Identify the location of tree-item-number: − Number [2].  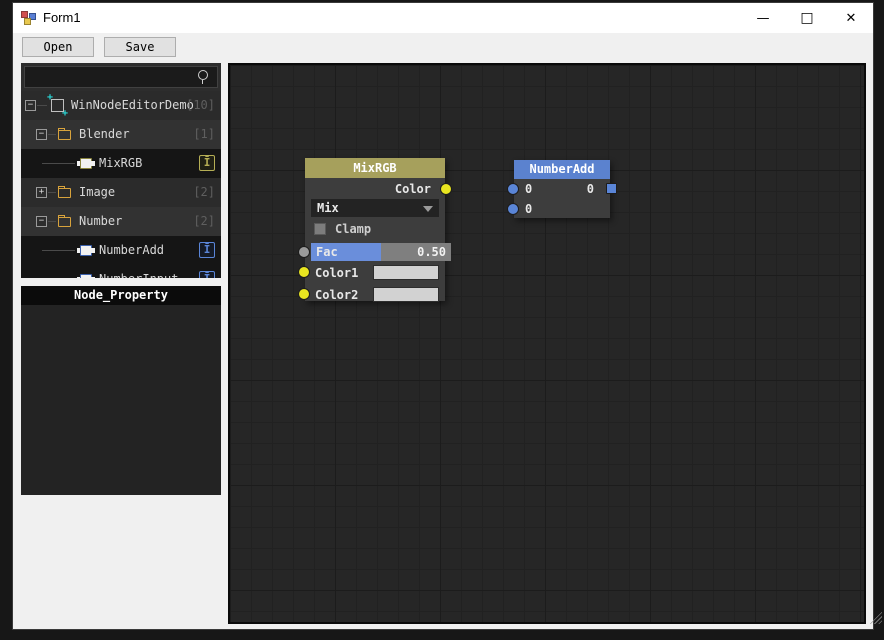
(121, 221).